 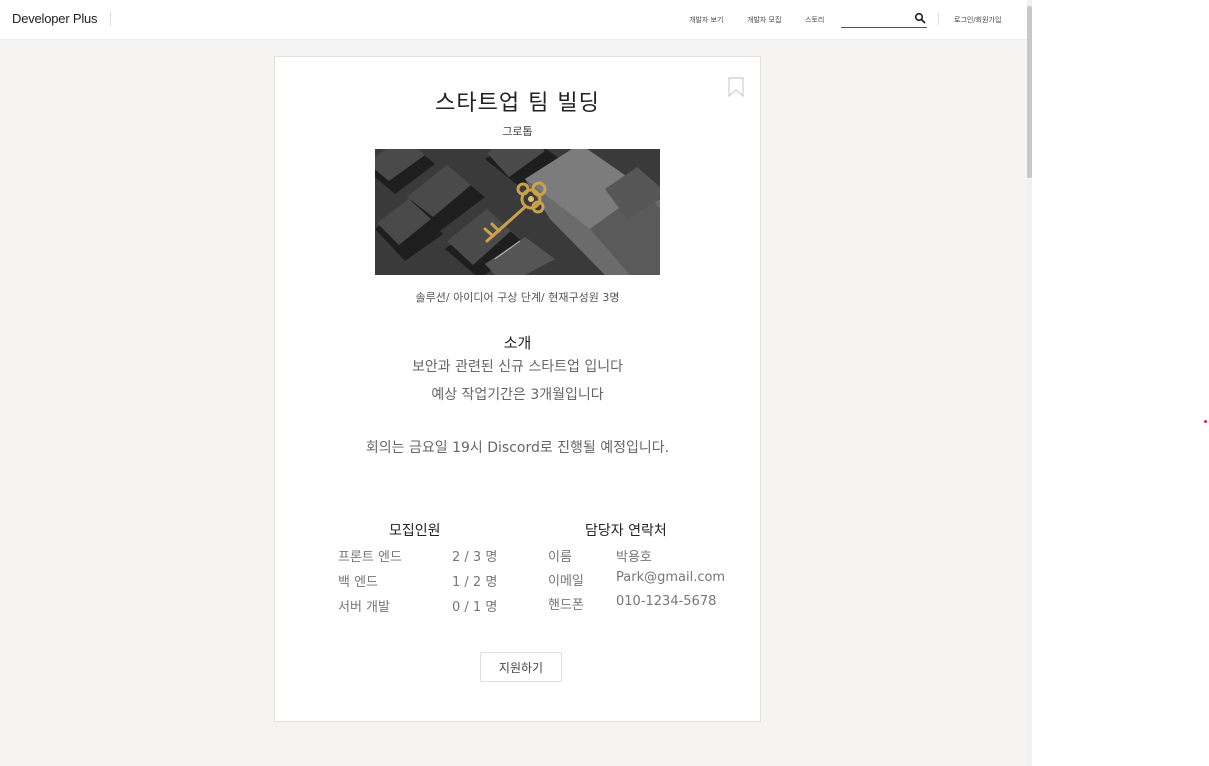 What do you see at coordinates (566, 581) in the screenshot?
I see `contact-label: 이메일` at bounding box center [566, 581].